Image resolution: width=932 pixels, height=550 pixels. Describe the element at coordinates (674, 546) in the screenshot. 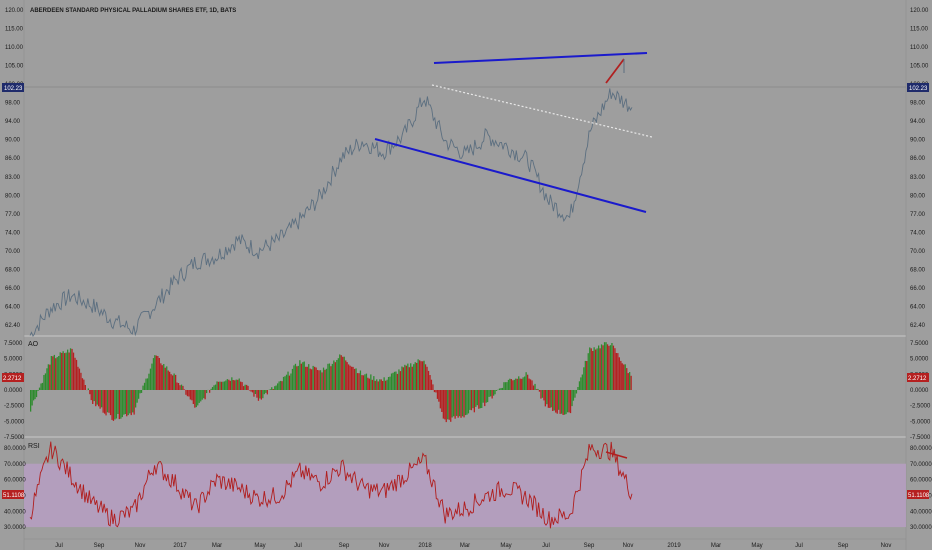

I see `time-axis-label: 2019` at that location.